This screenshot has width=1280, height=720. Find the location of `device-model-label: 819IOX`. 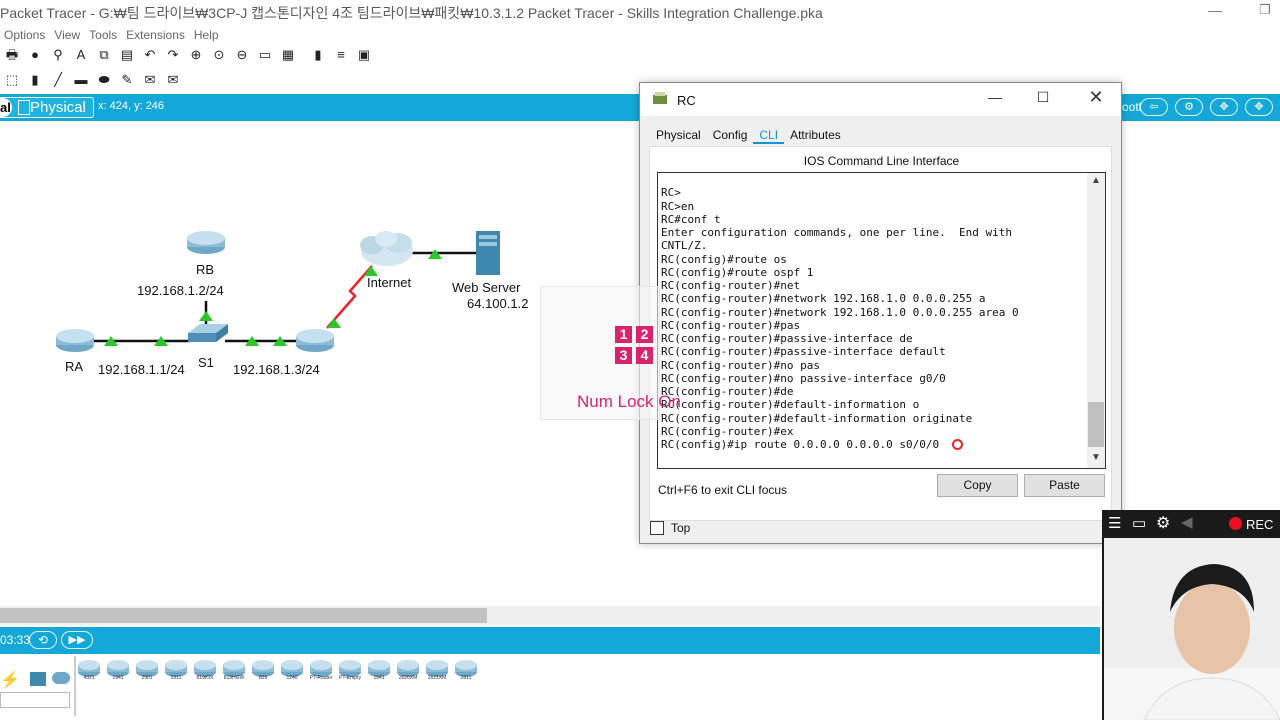

device-model-label: 819IOX is located at coordinates (205, 678).